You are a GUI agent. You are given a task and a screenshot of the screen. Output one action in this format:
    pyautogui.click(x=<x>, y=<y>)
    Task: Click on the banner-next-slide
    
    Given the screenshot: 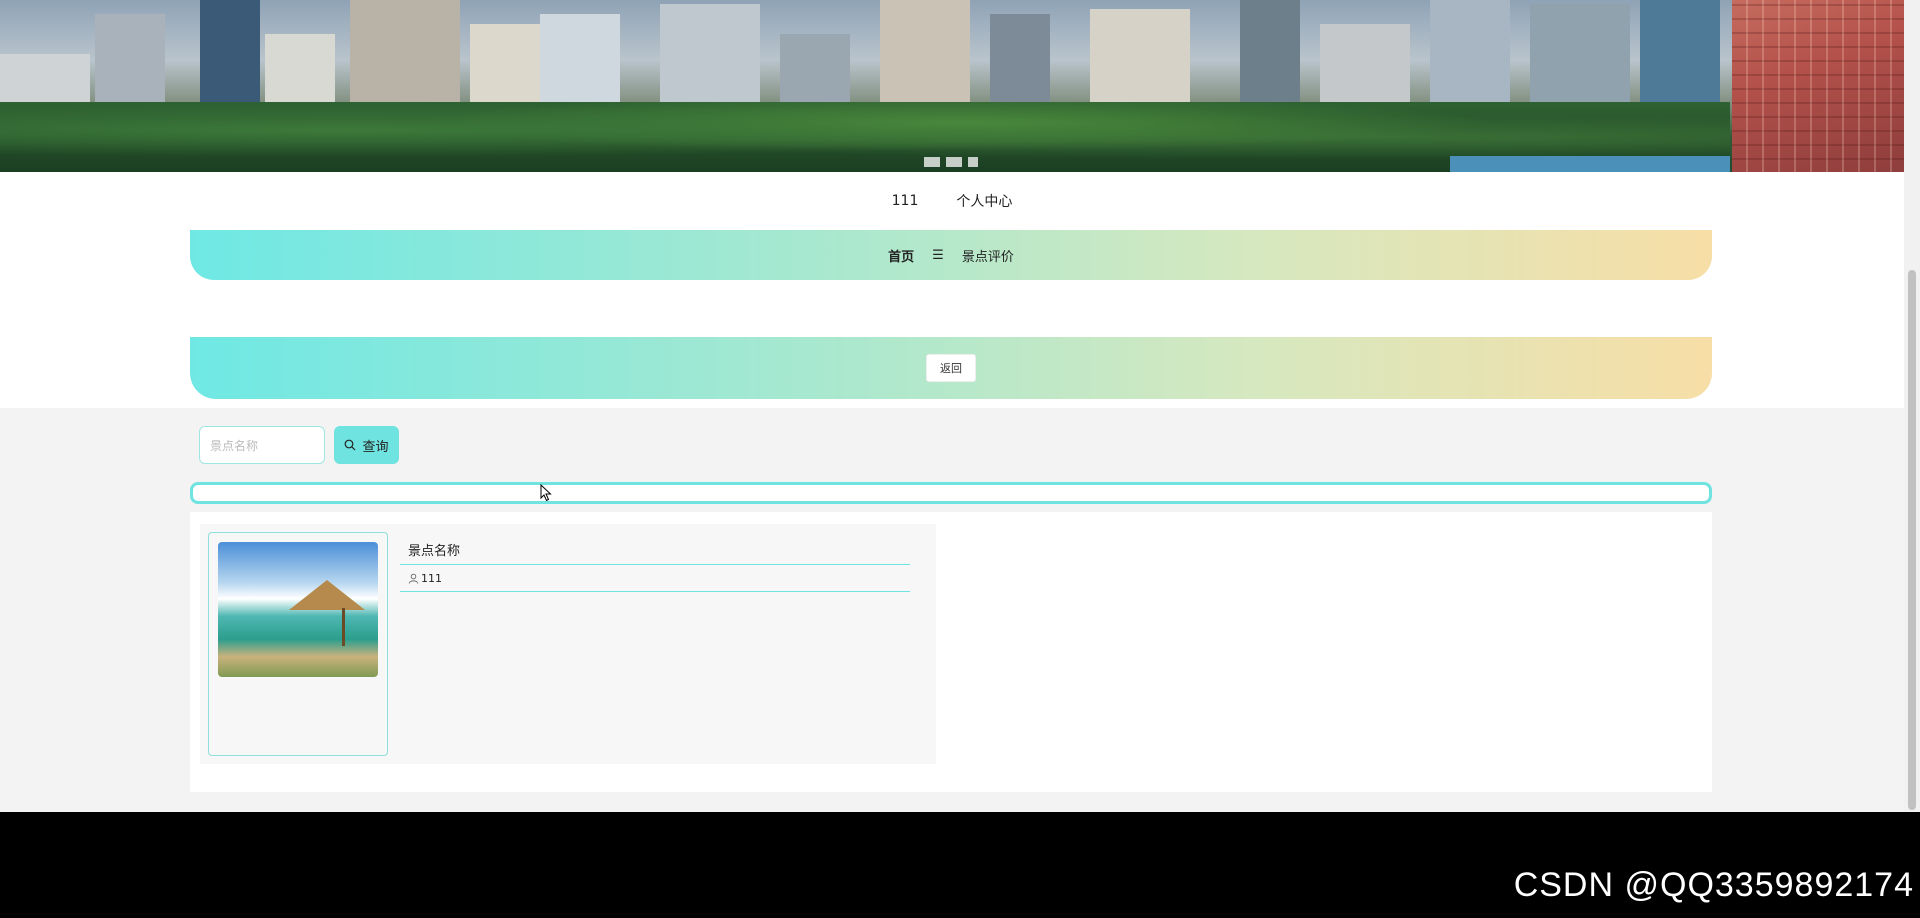 What is the action you would take?
    pyautogui.click(x=1818, y=86)
    